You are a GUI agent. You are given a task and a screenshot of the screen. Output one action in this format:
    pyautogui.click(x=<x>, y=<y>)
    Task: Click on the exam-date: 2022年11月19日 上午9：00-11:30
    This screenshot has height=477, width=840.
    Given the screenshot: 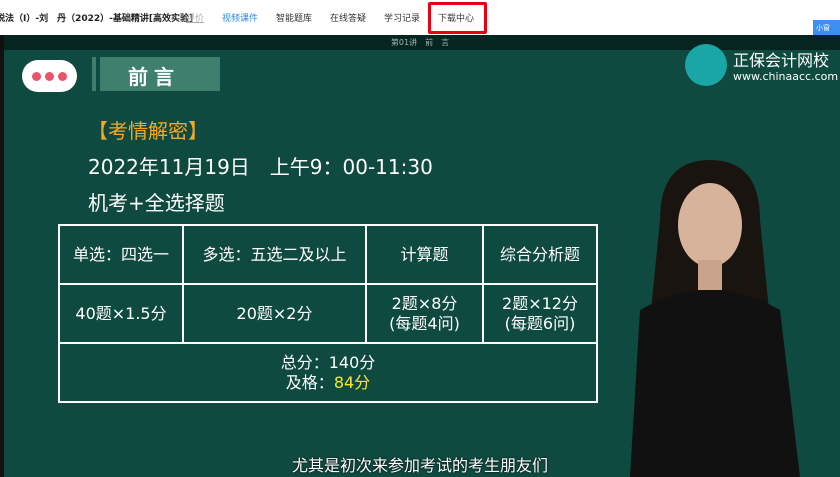 What is the action you would take?
    pyautogui.click(x=260, y=167)
    